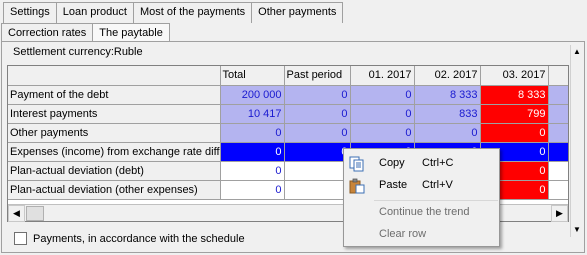  What do you see at coordinates (393, 185) in the screenshot?
I see `menu-item-paste-label: Paste` at bounding box center [393, 185].